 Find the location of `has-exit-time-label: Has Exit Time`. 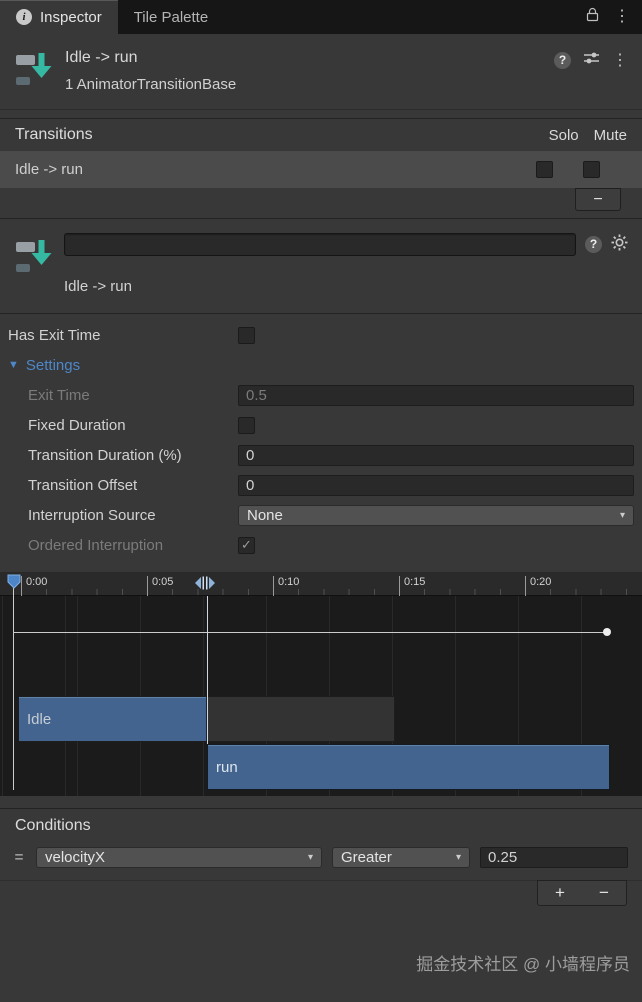

has-exit-time-label: Has Exit Time is located at coordinates (54, 335).